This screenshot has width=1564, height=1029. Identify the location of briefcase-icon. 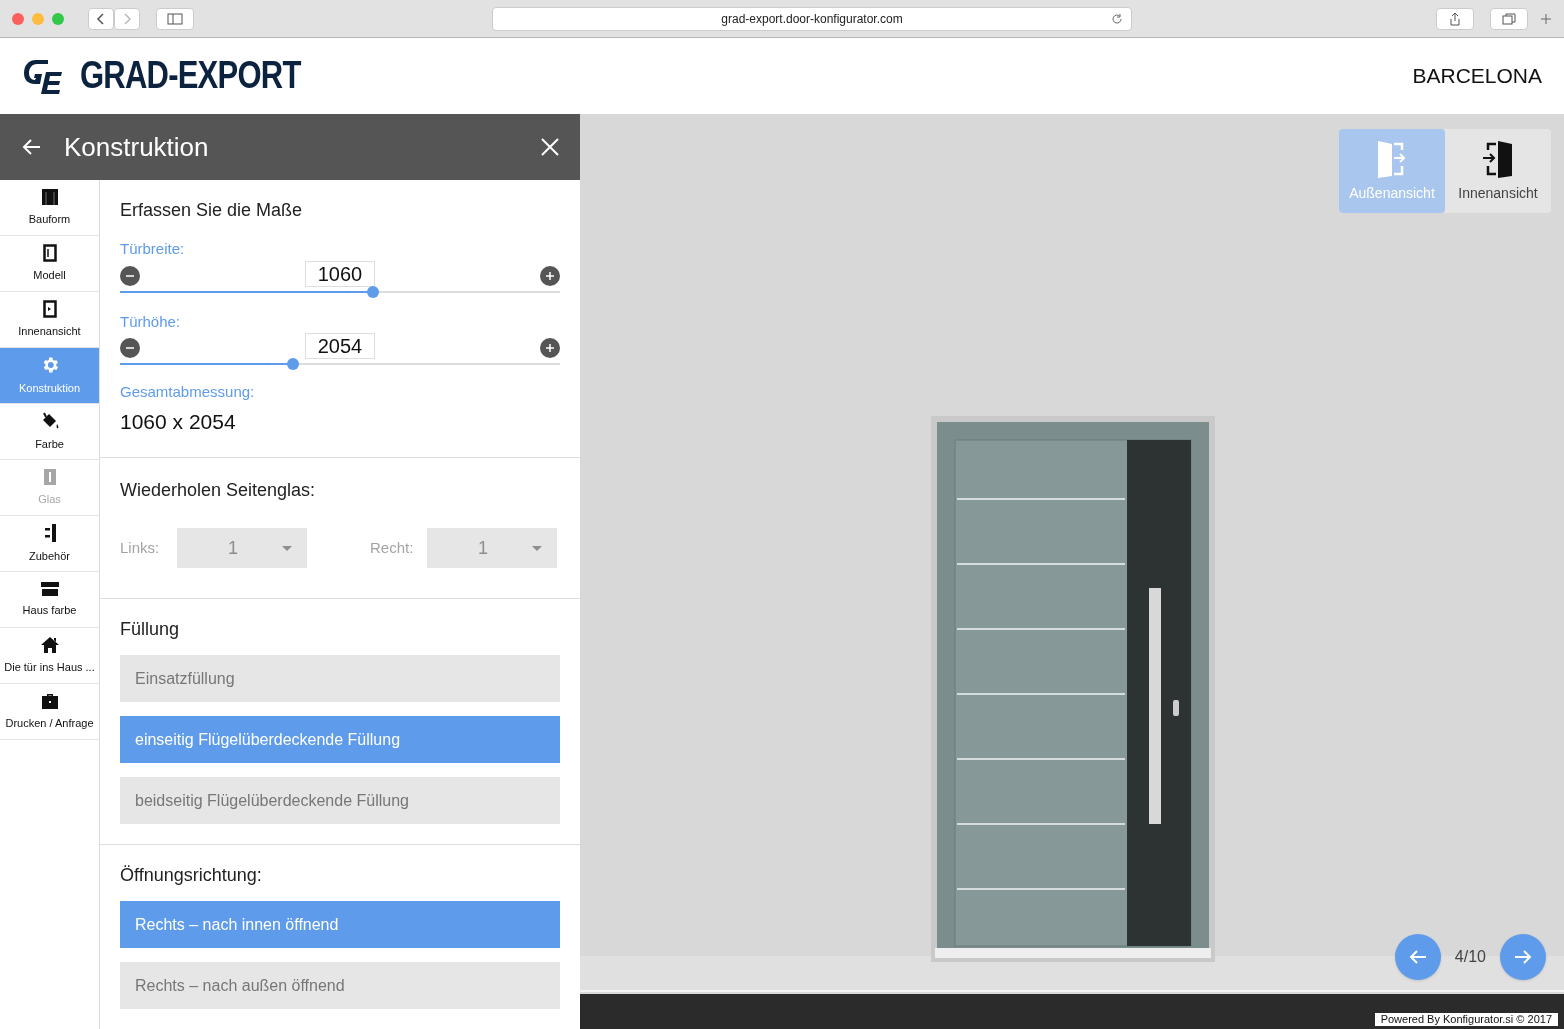
(49, 700).